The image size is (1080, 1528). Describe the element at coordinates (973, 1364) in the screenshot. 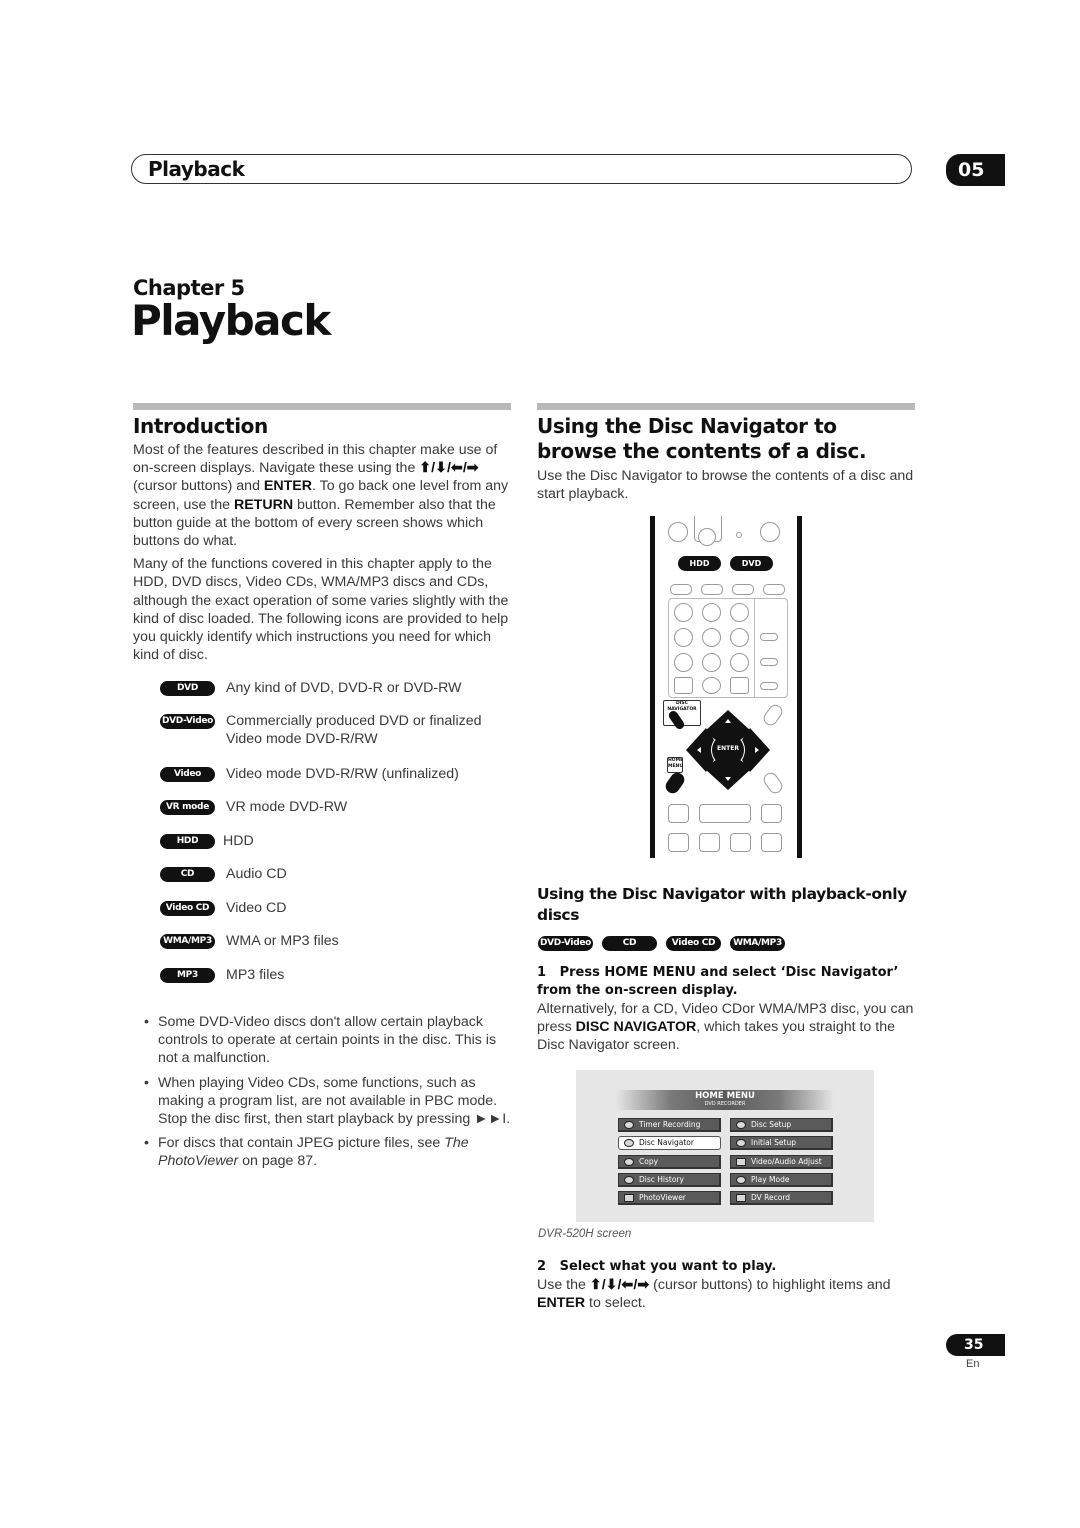

I see `language-code: En` at that location.